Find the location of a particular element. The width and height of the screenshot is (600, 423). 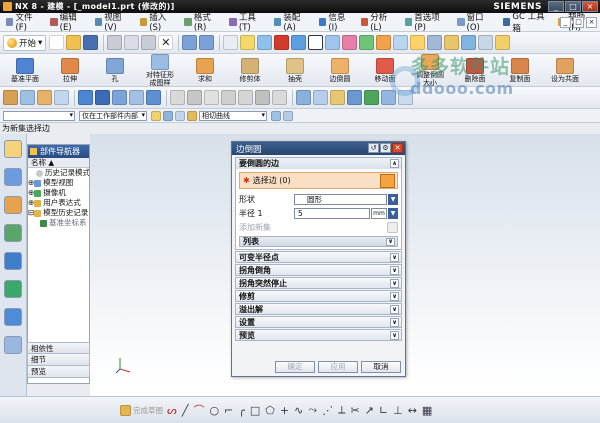

reuse-library-tab-icon is located at coordinates (13, 233).